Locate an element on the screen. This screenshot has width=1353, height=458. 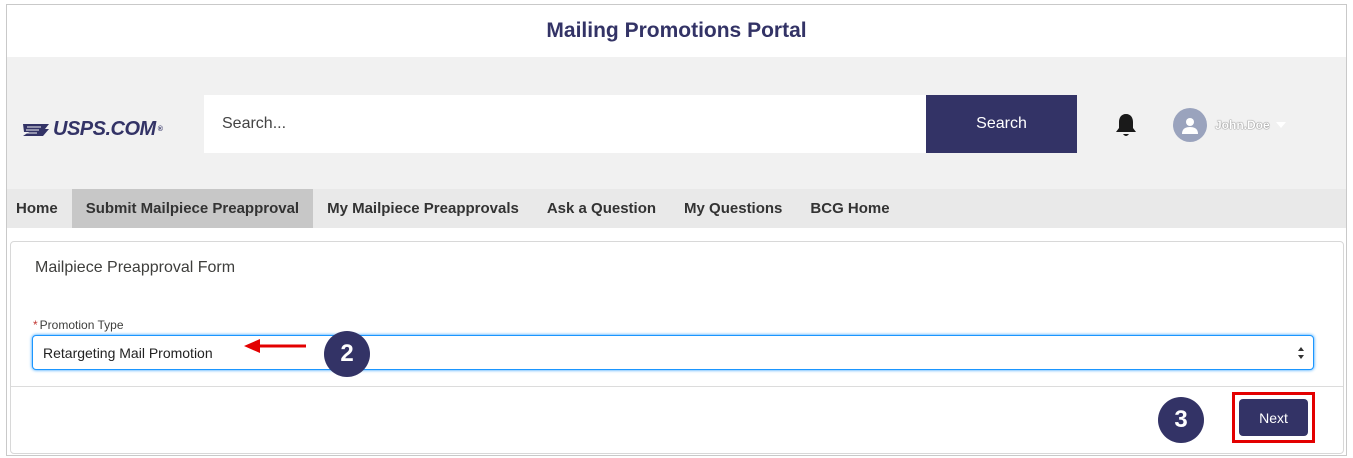
promotion-type-value: Retargeting Mail Promotion is located at coordinates (128, 352).